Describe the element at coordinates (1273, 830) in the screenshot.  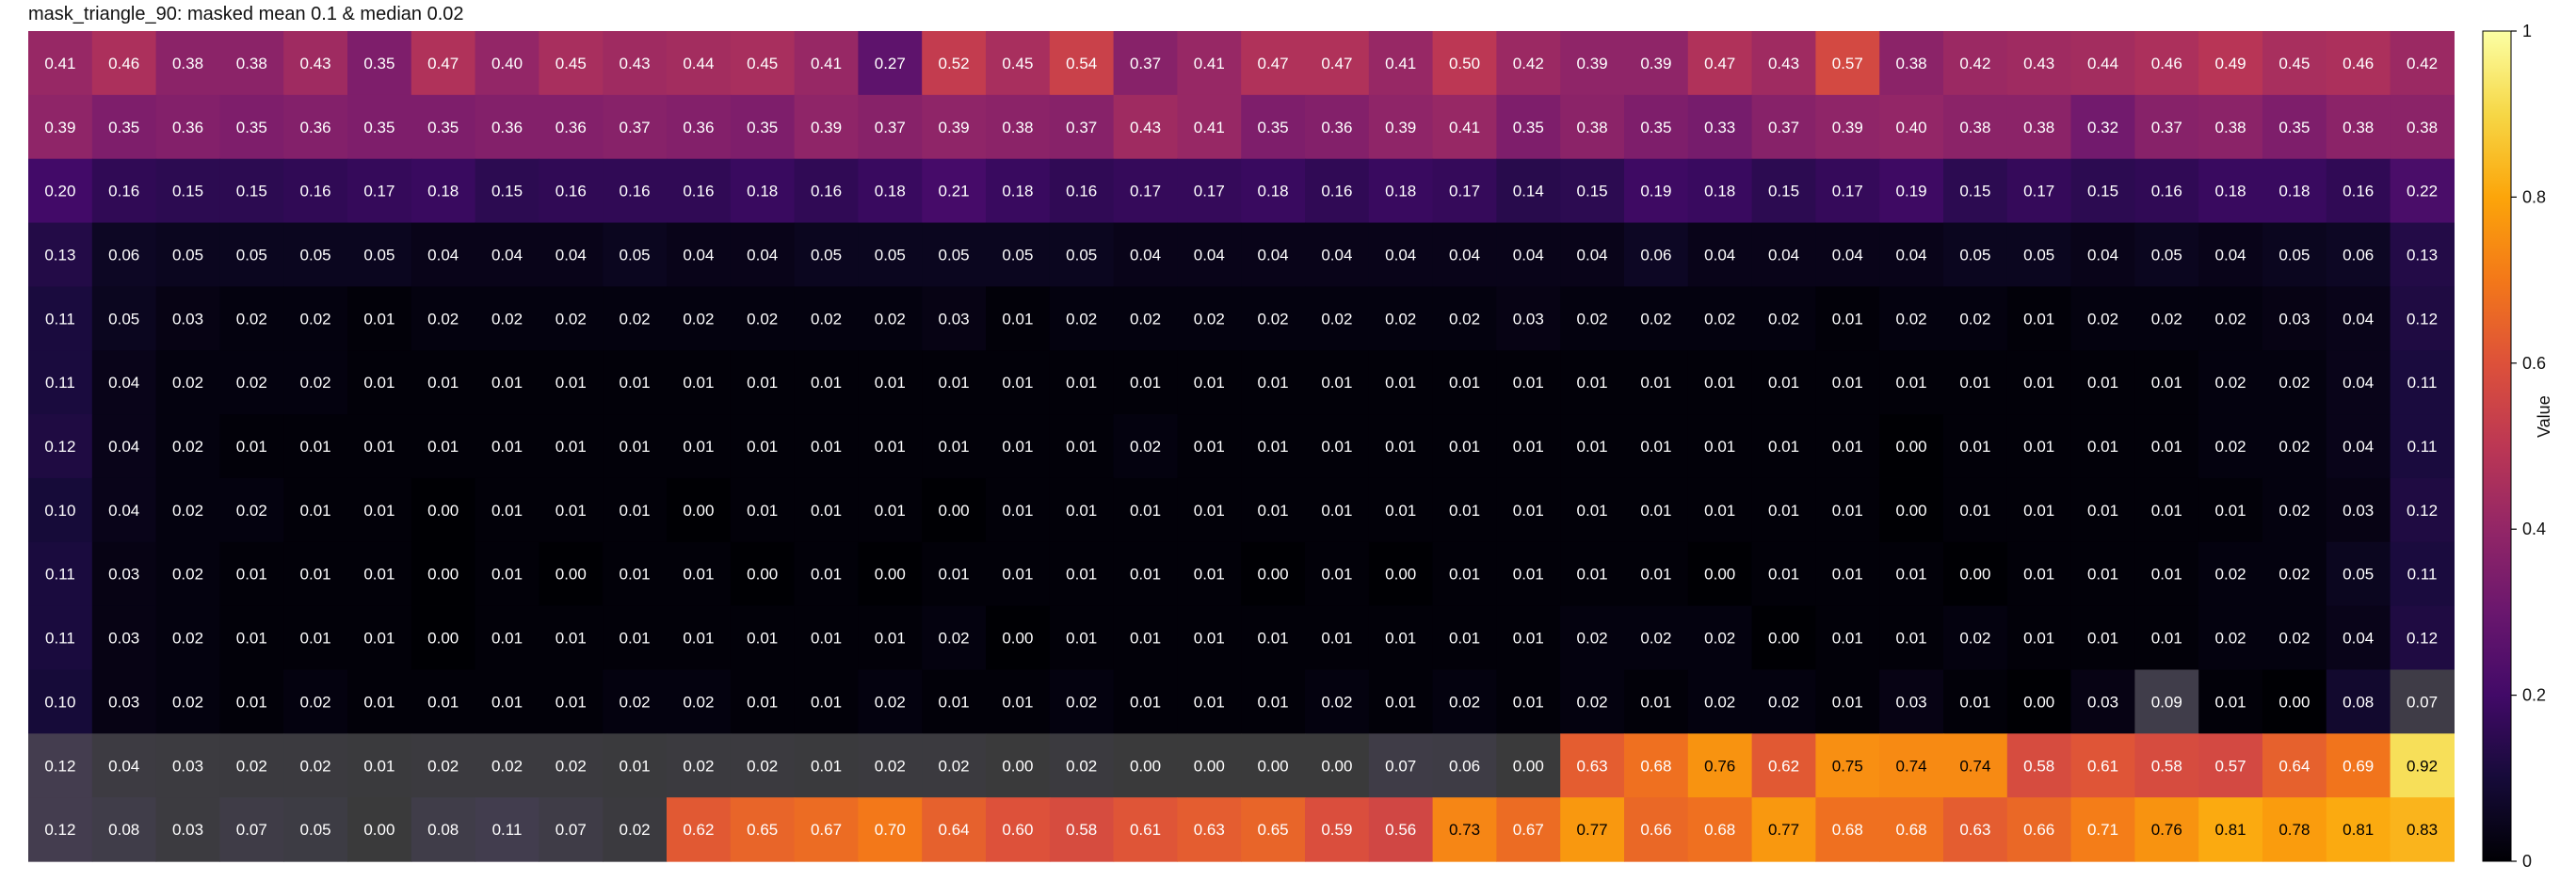
I see `cell-value-label: 0.65` at that location.